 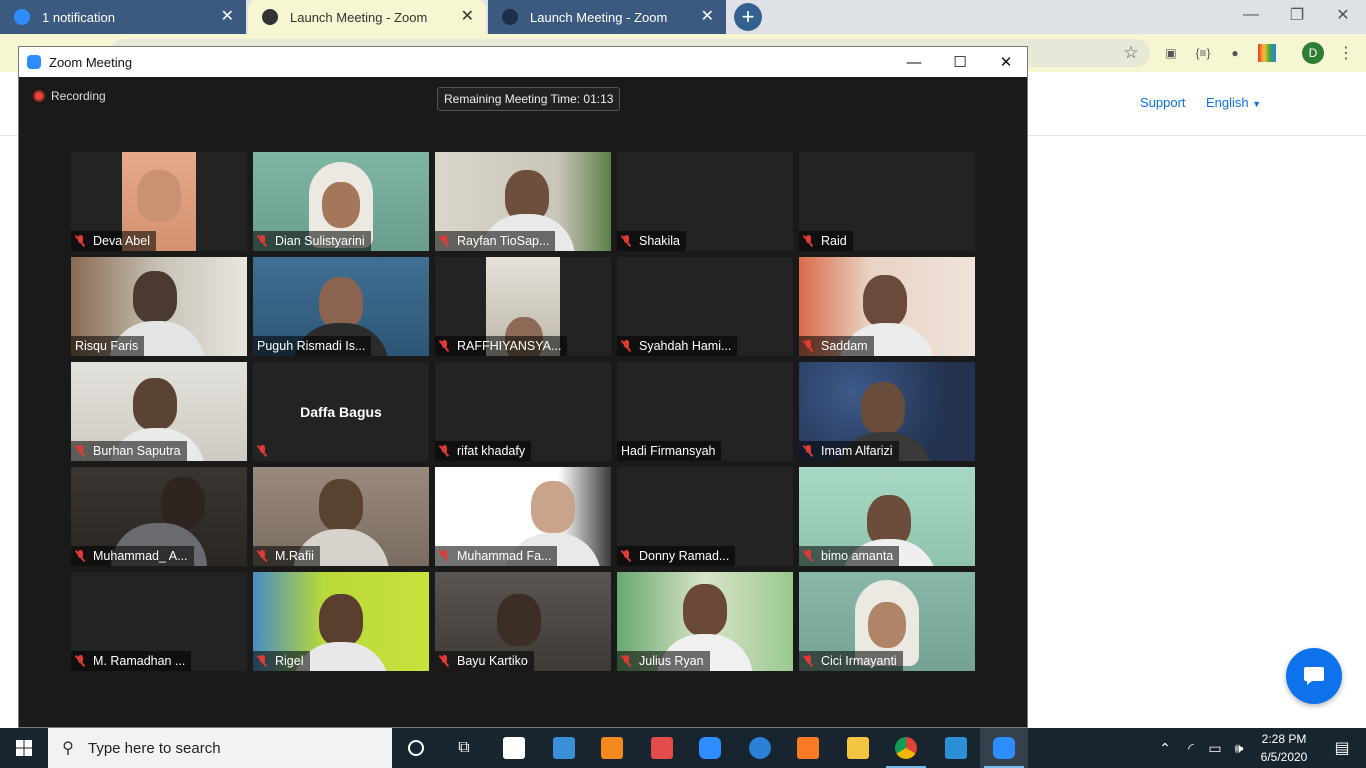 What do you see at coordinates (1215, 748) in the screenshot?
I see `battery-icon: ▭` at bounding box center [1215, 748].